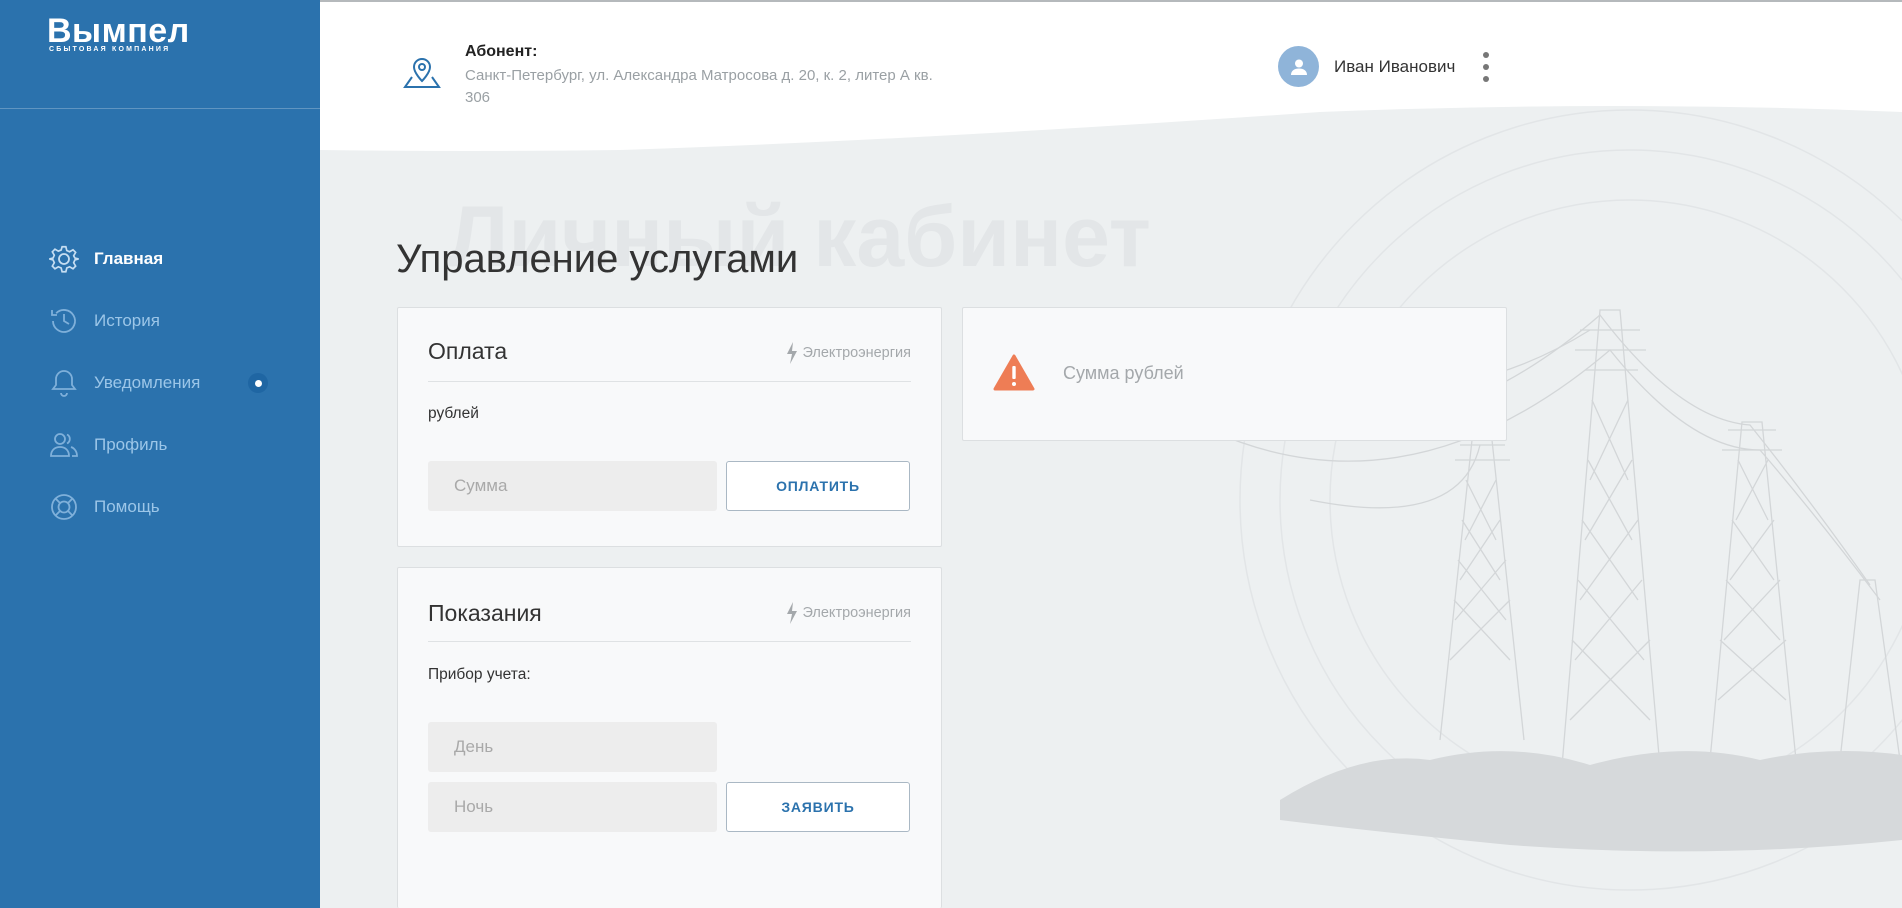 This screenshot has height=908, width=1902. What do you see at coordinates (485, 613) in the screenshot?
I see `readings-card-title: Показания` at bounding box center [485, 613].